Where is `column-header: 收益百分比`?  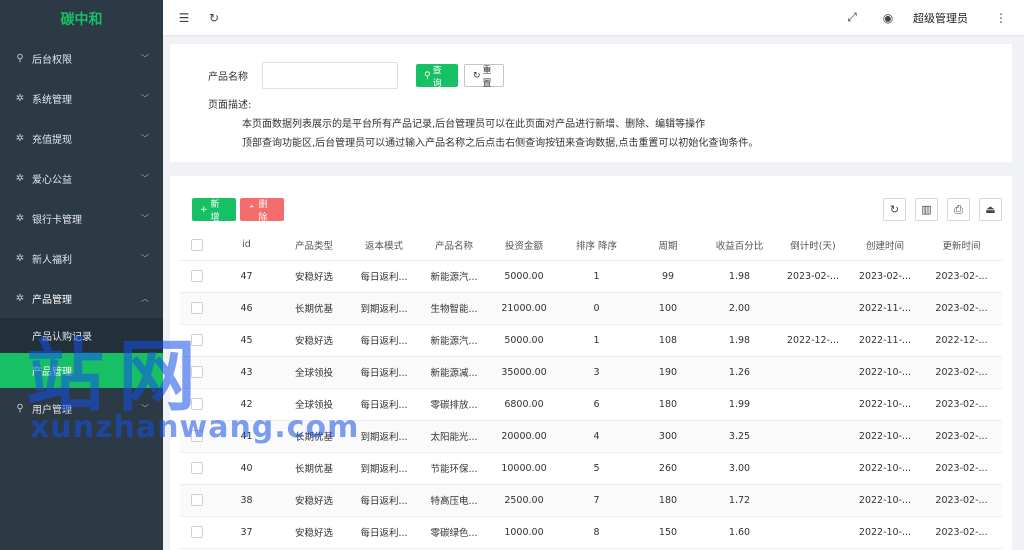 column-header: 收益百分比 is located at coordinates (739, 245).